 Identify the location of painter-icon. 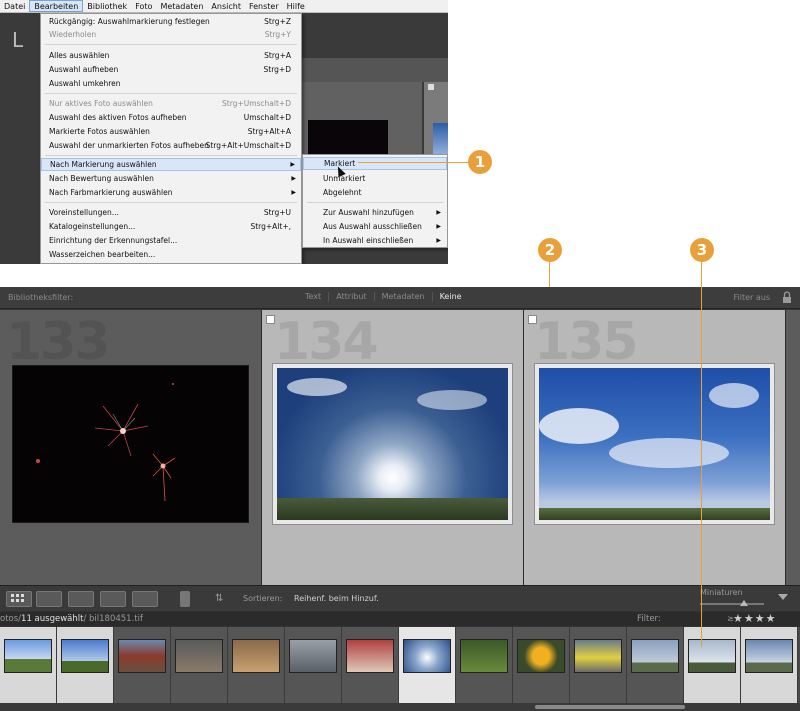
(185, 599).